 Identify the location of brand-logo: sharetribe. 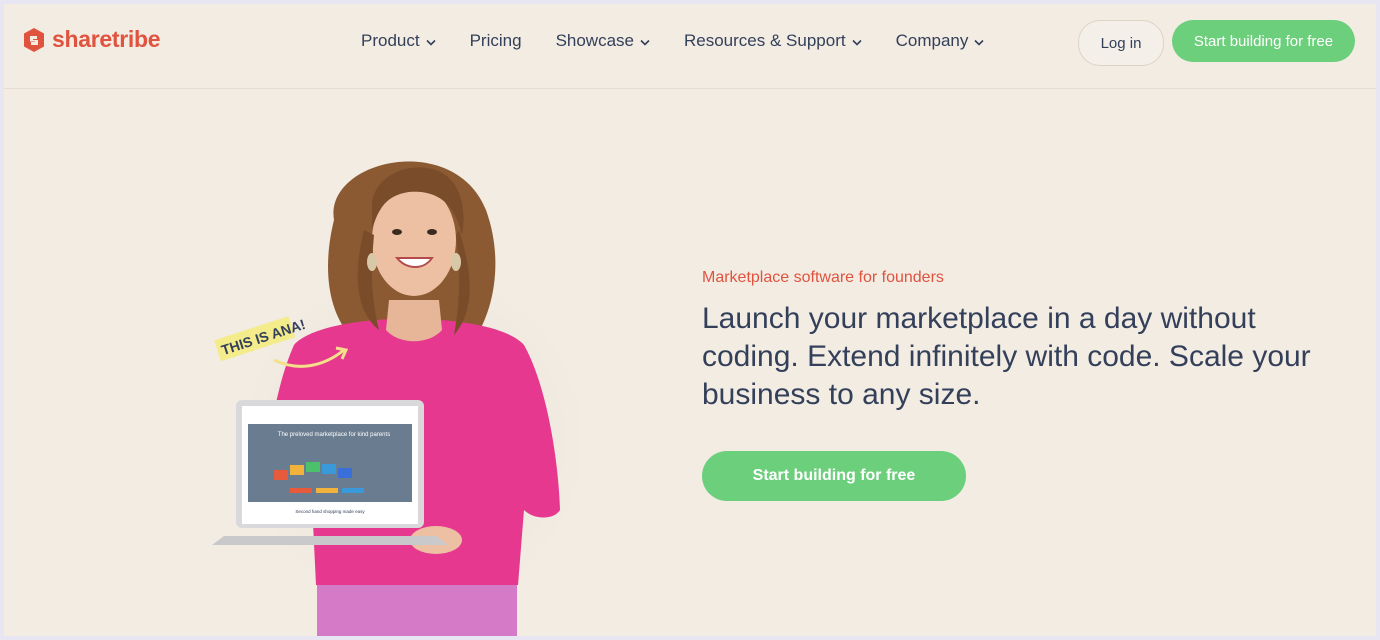
(91, 39).